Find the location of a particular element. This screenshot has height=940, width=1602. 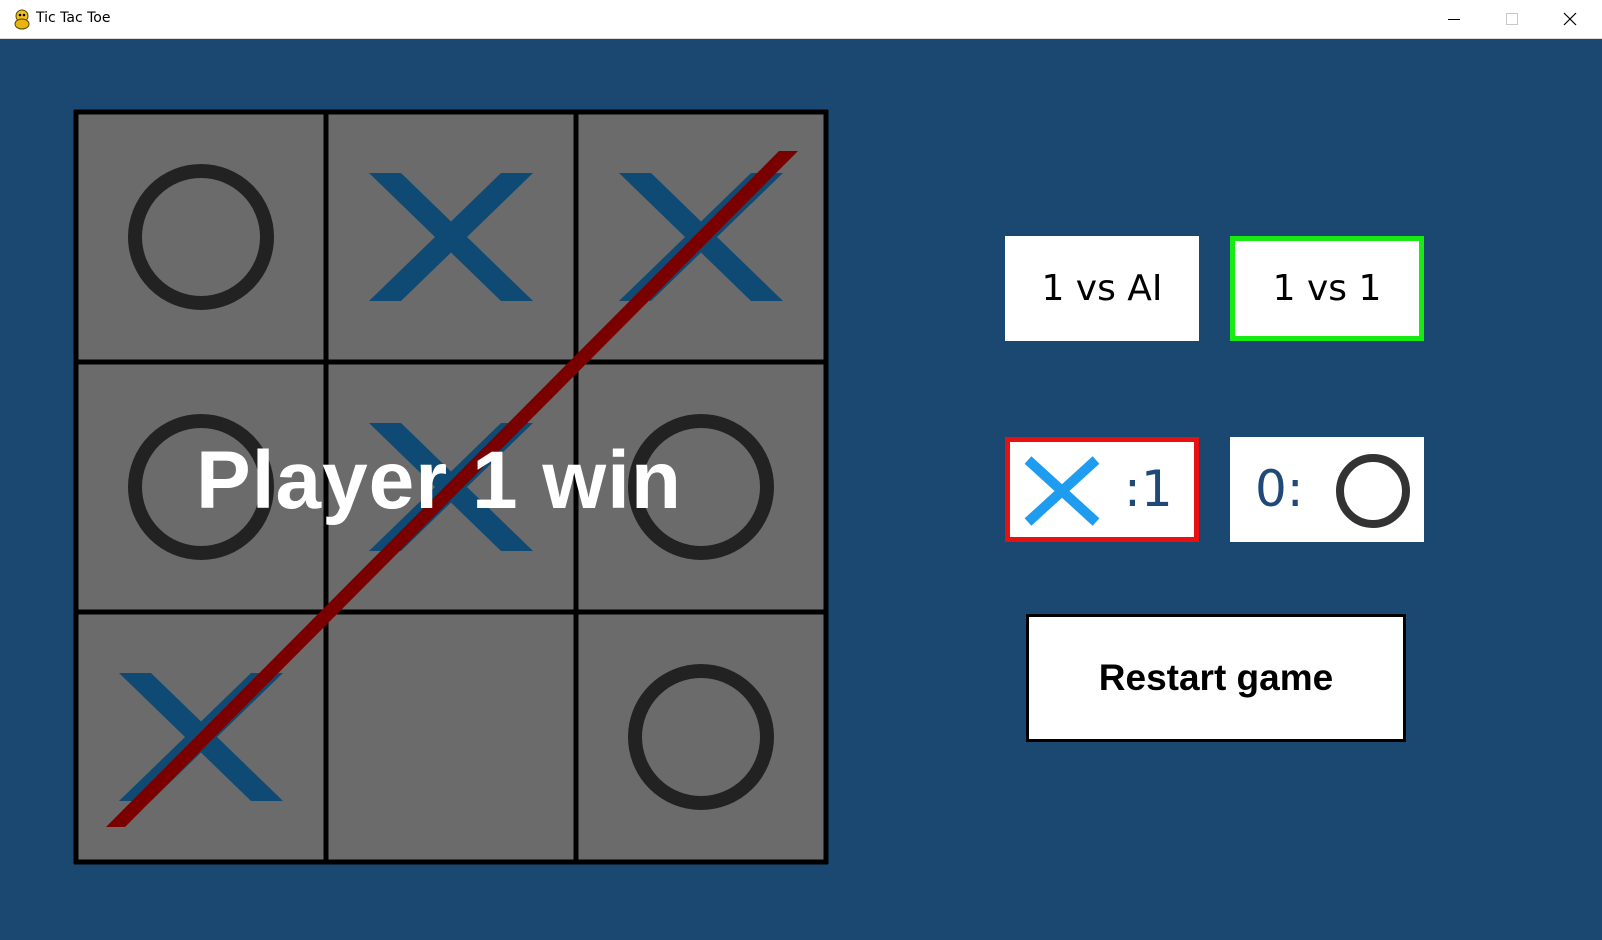

game-result-text: Player 1 win is located at coordinates (439, 480).